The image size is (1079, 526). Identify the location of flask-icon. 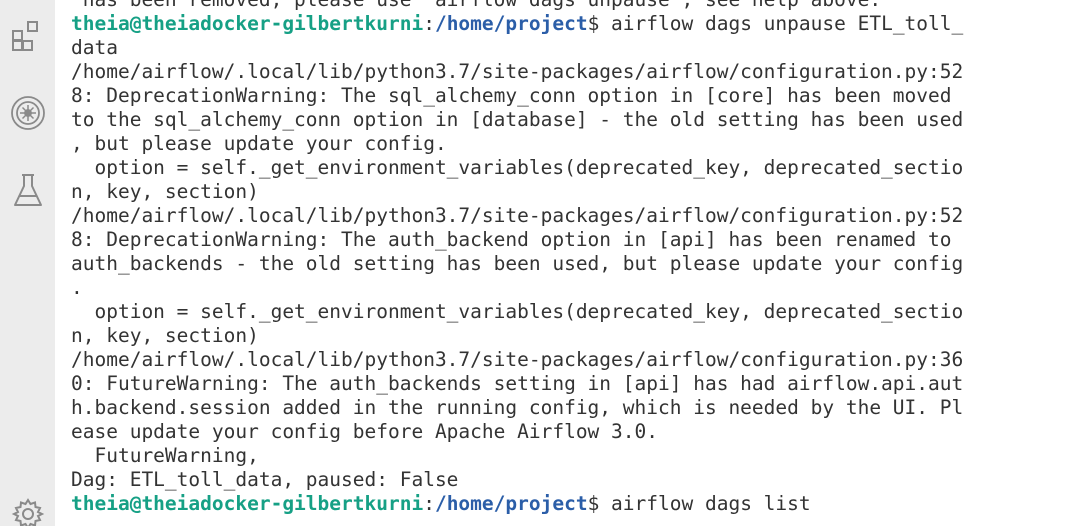
(28, 191).